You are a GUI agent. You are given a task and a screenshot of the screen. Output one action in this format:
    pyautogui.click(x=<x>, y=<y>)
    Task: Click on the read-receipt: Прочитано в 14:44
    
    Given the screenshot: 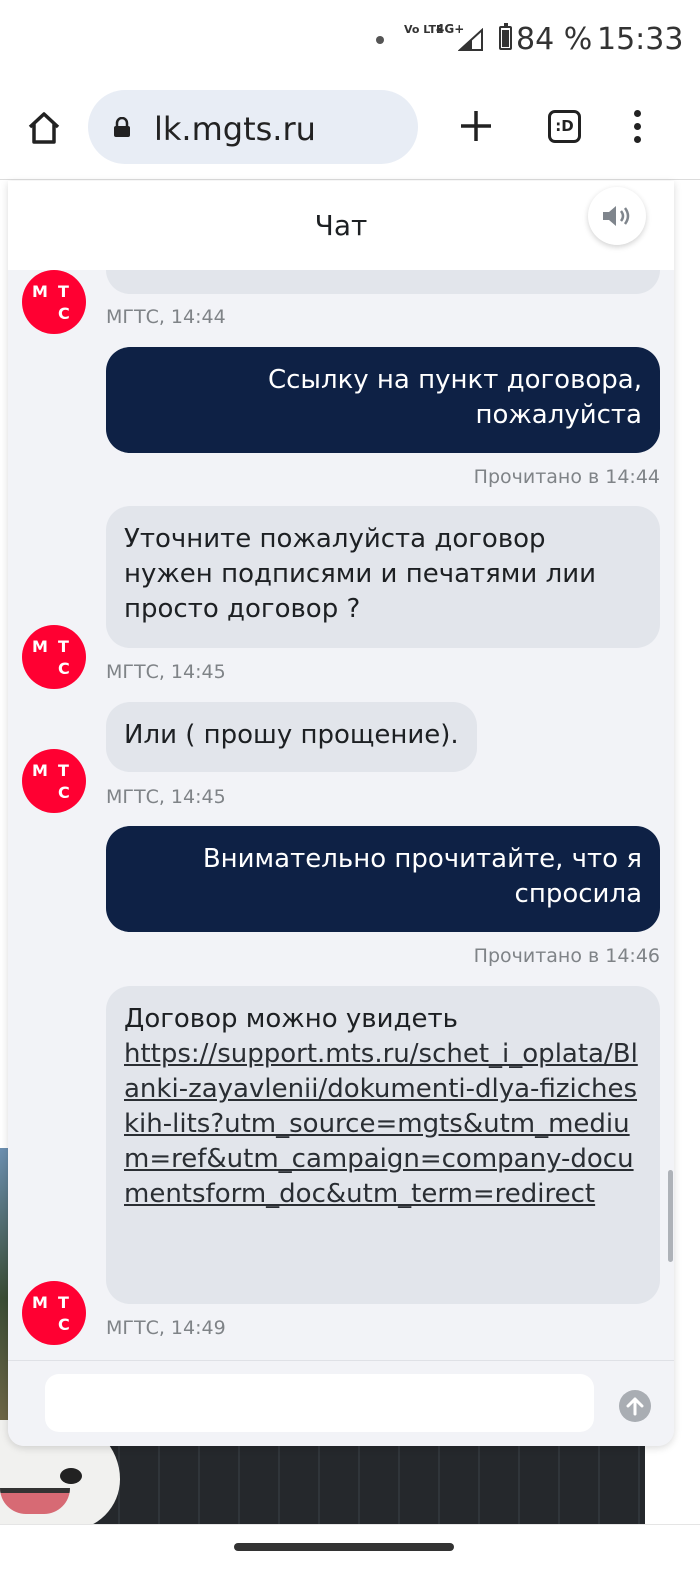 What is the action you would take?
    pyautogui.click(x=566, y=477)
    